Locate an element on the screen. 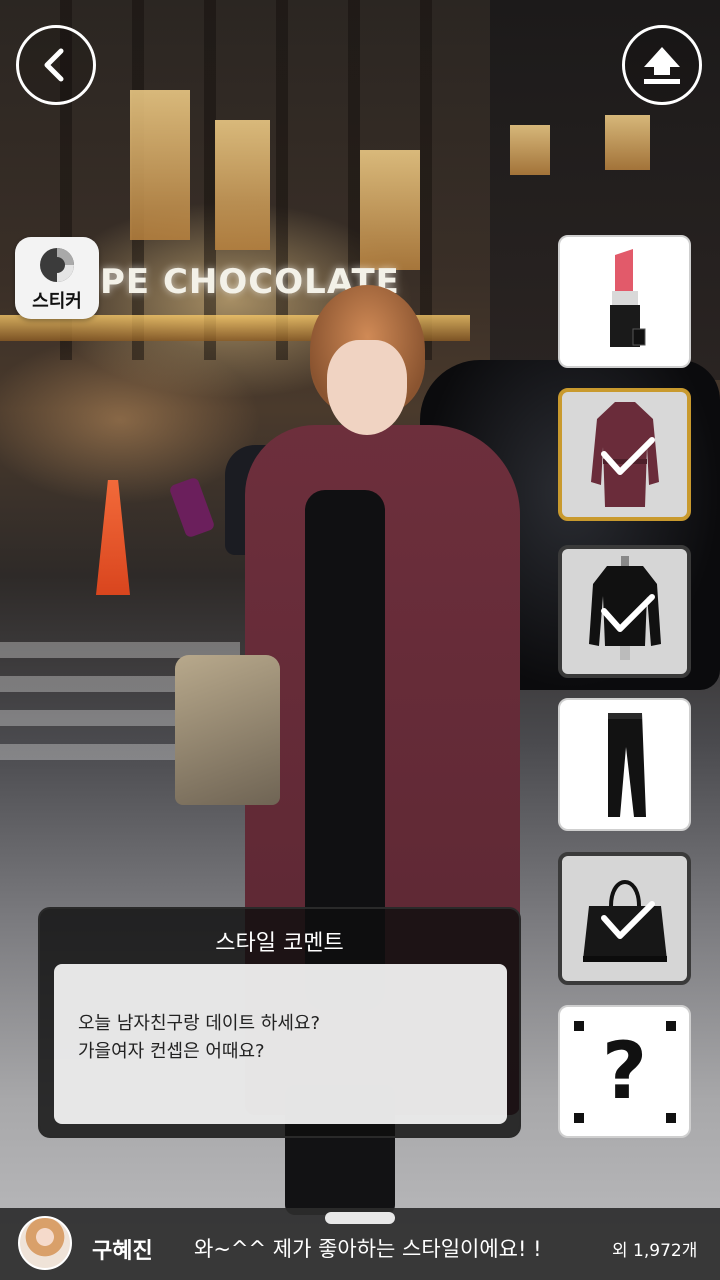  upload-button is located at coordinates (662, 65).